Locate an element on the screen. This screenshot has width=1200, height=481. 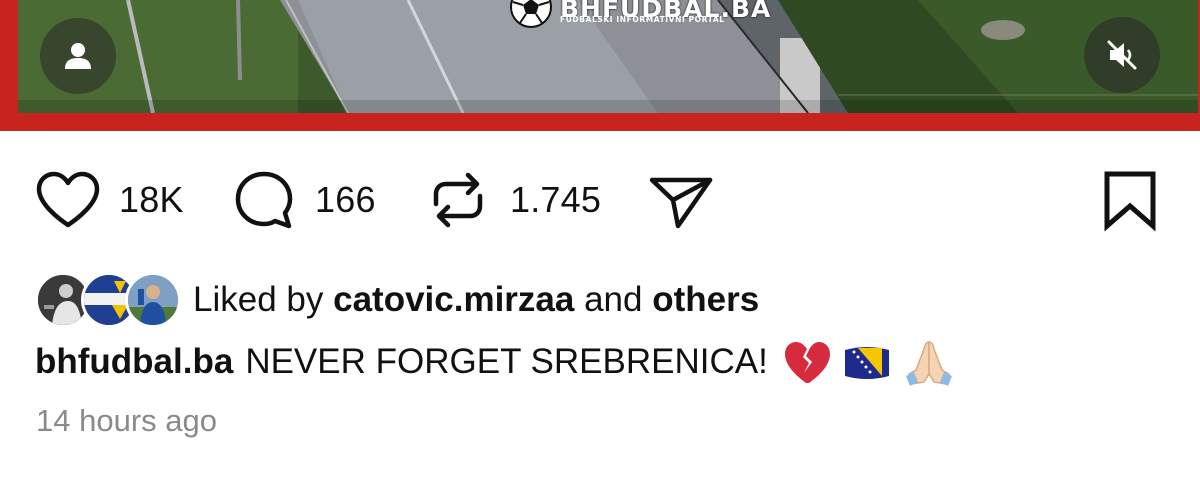
repost-button: 1.745 is located at coordinates (514, 200).